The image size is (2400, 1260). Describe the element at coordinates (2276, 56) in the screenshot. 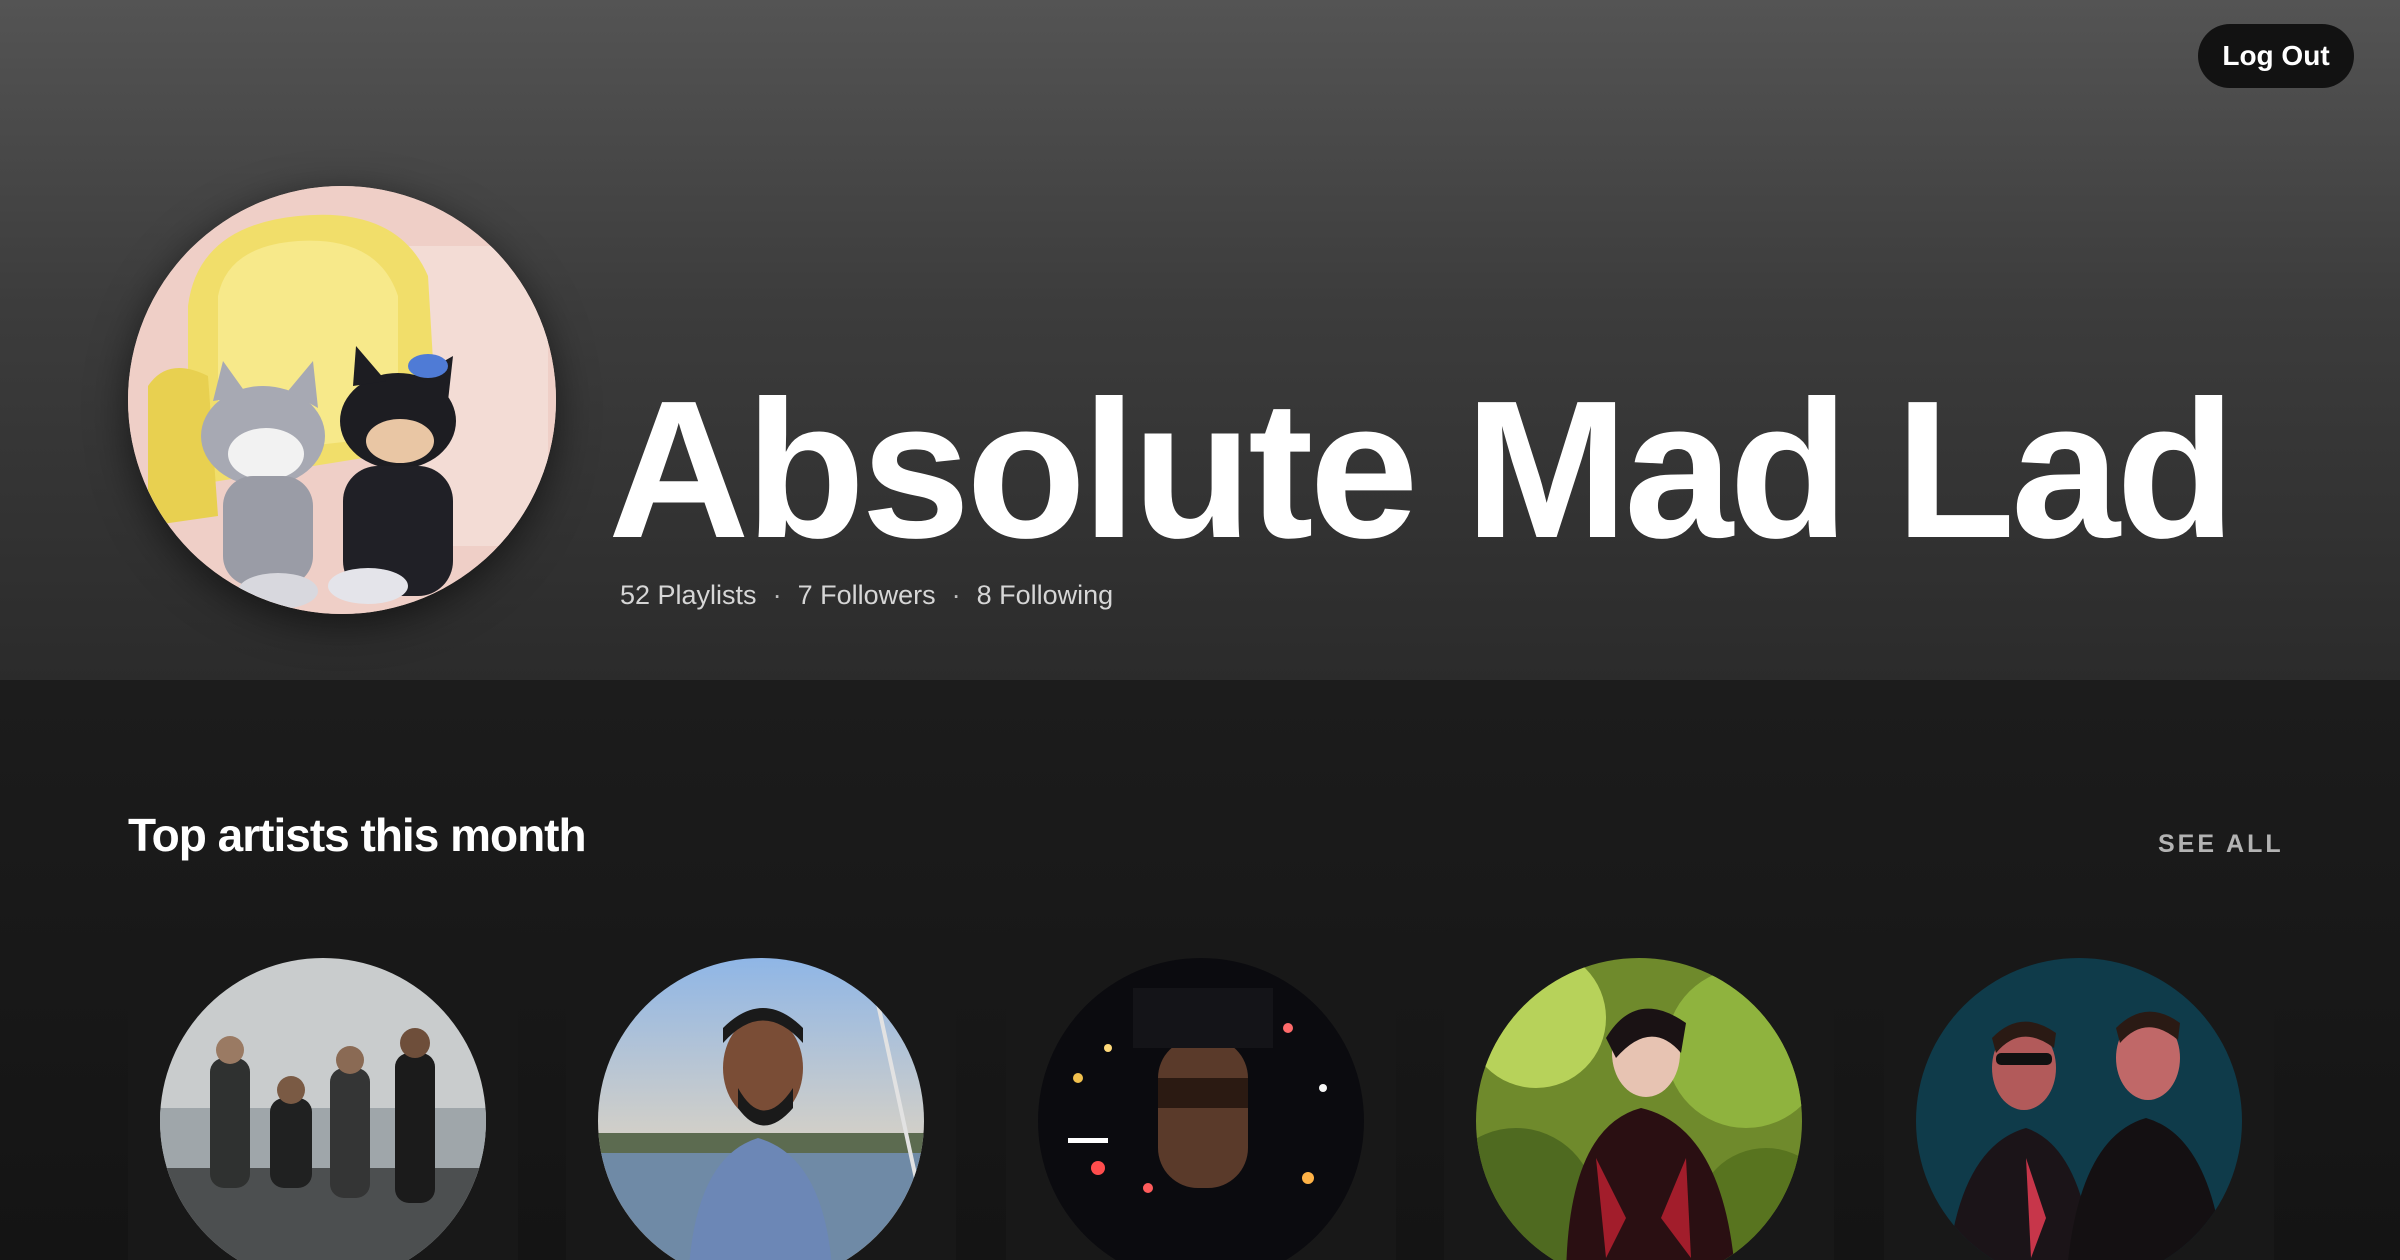

I see `logout-button: Log Out` at that location.